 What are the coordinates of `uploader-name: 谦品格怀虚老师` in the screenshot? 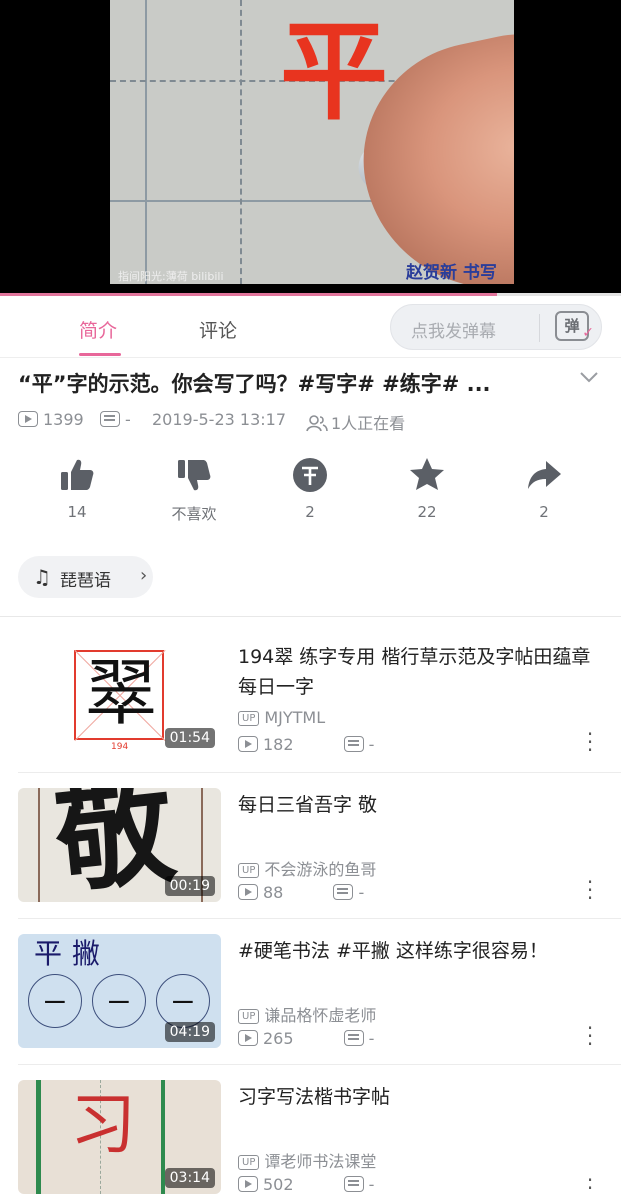 It's located at (320, 1015).